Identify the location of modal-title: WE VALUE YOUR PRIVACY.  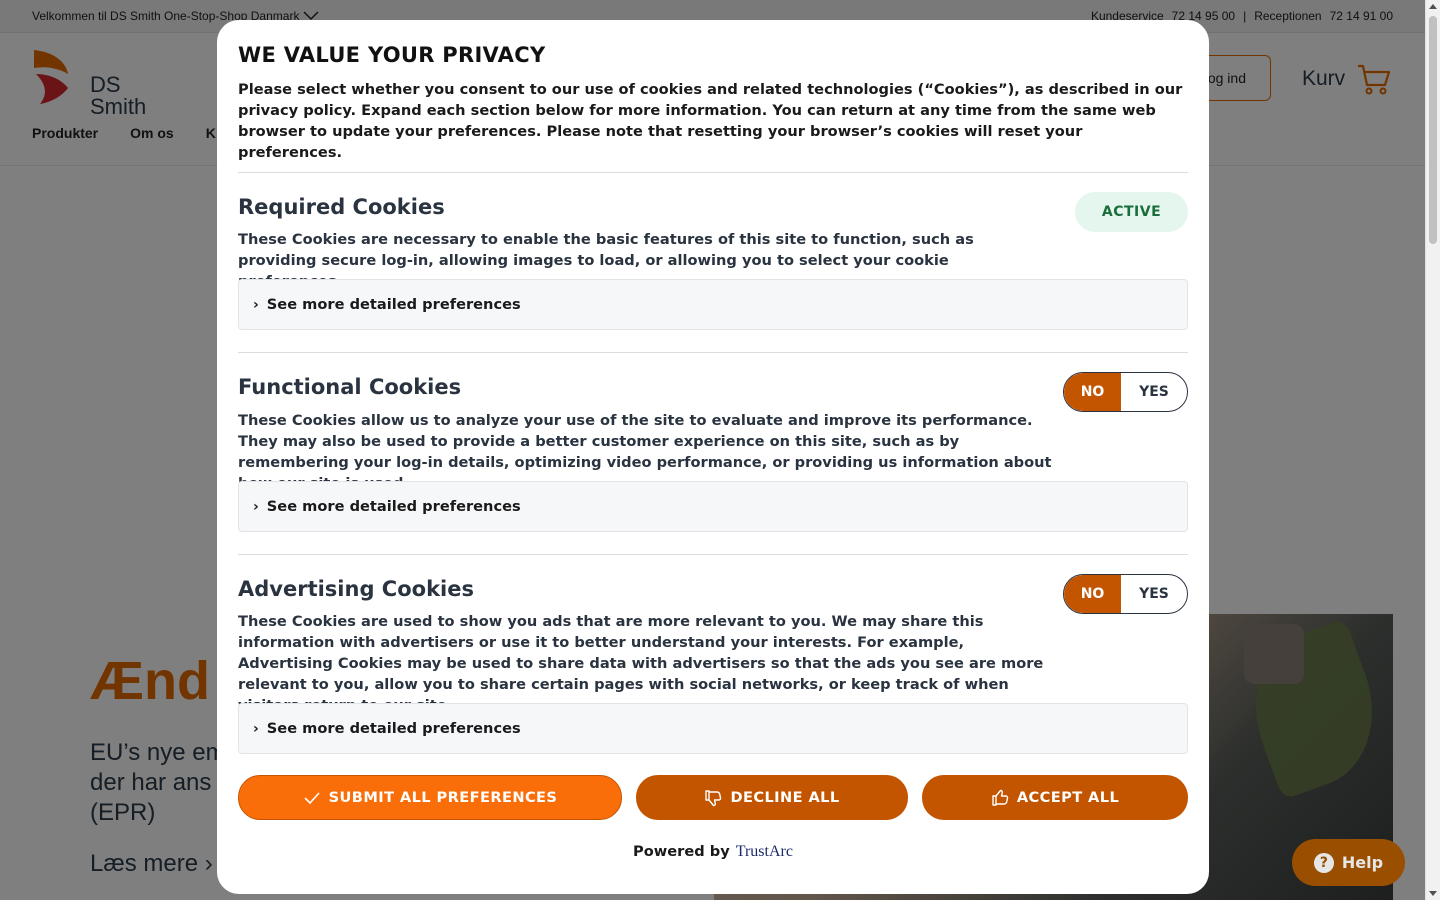
(392, 55).